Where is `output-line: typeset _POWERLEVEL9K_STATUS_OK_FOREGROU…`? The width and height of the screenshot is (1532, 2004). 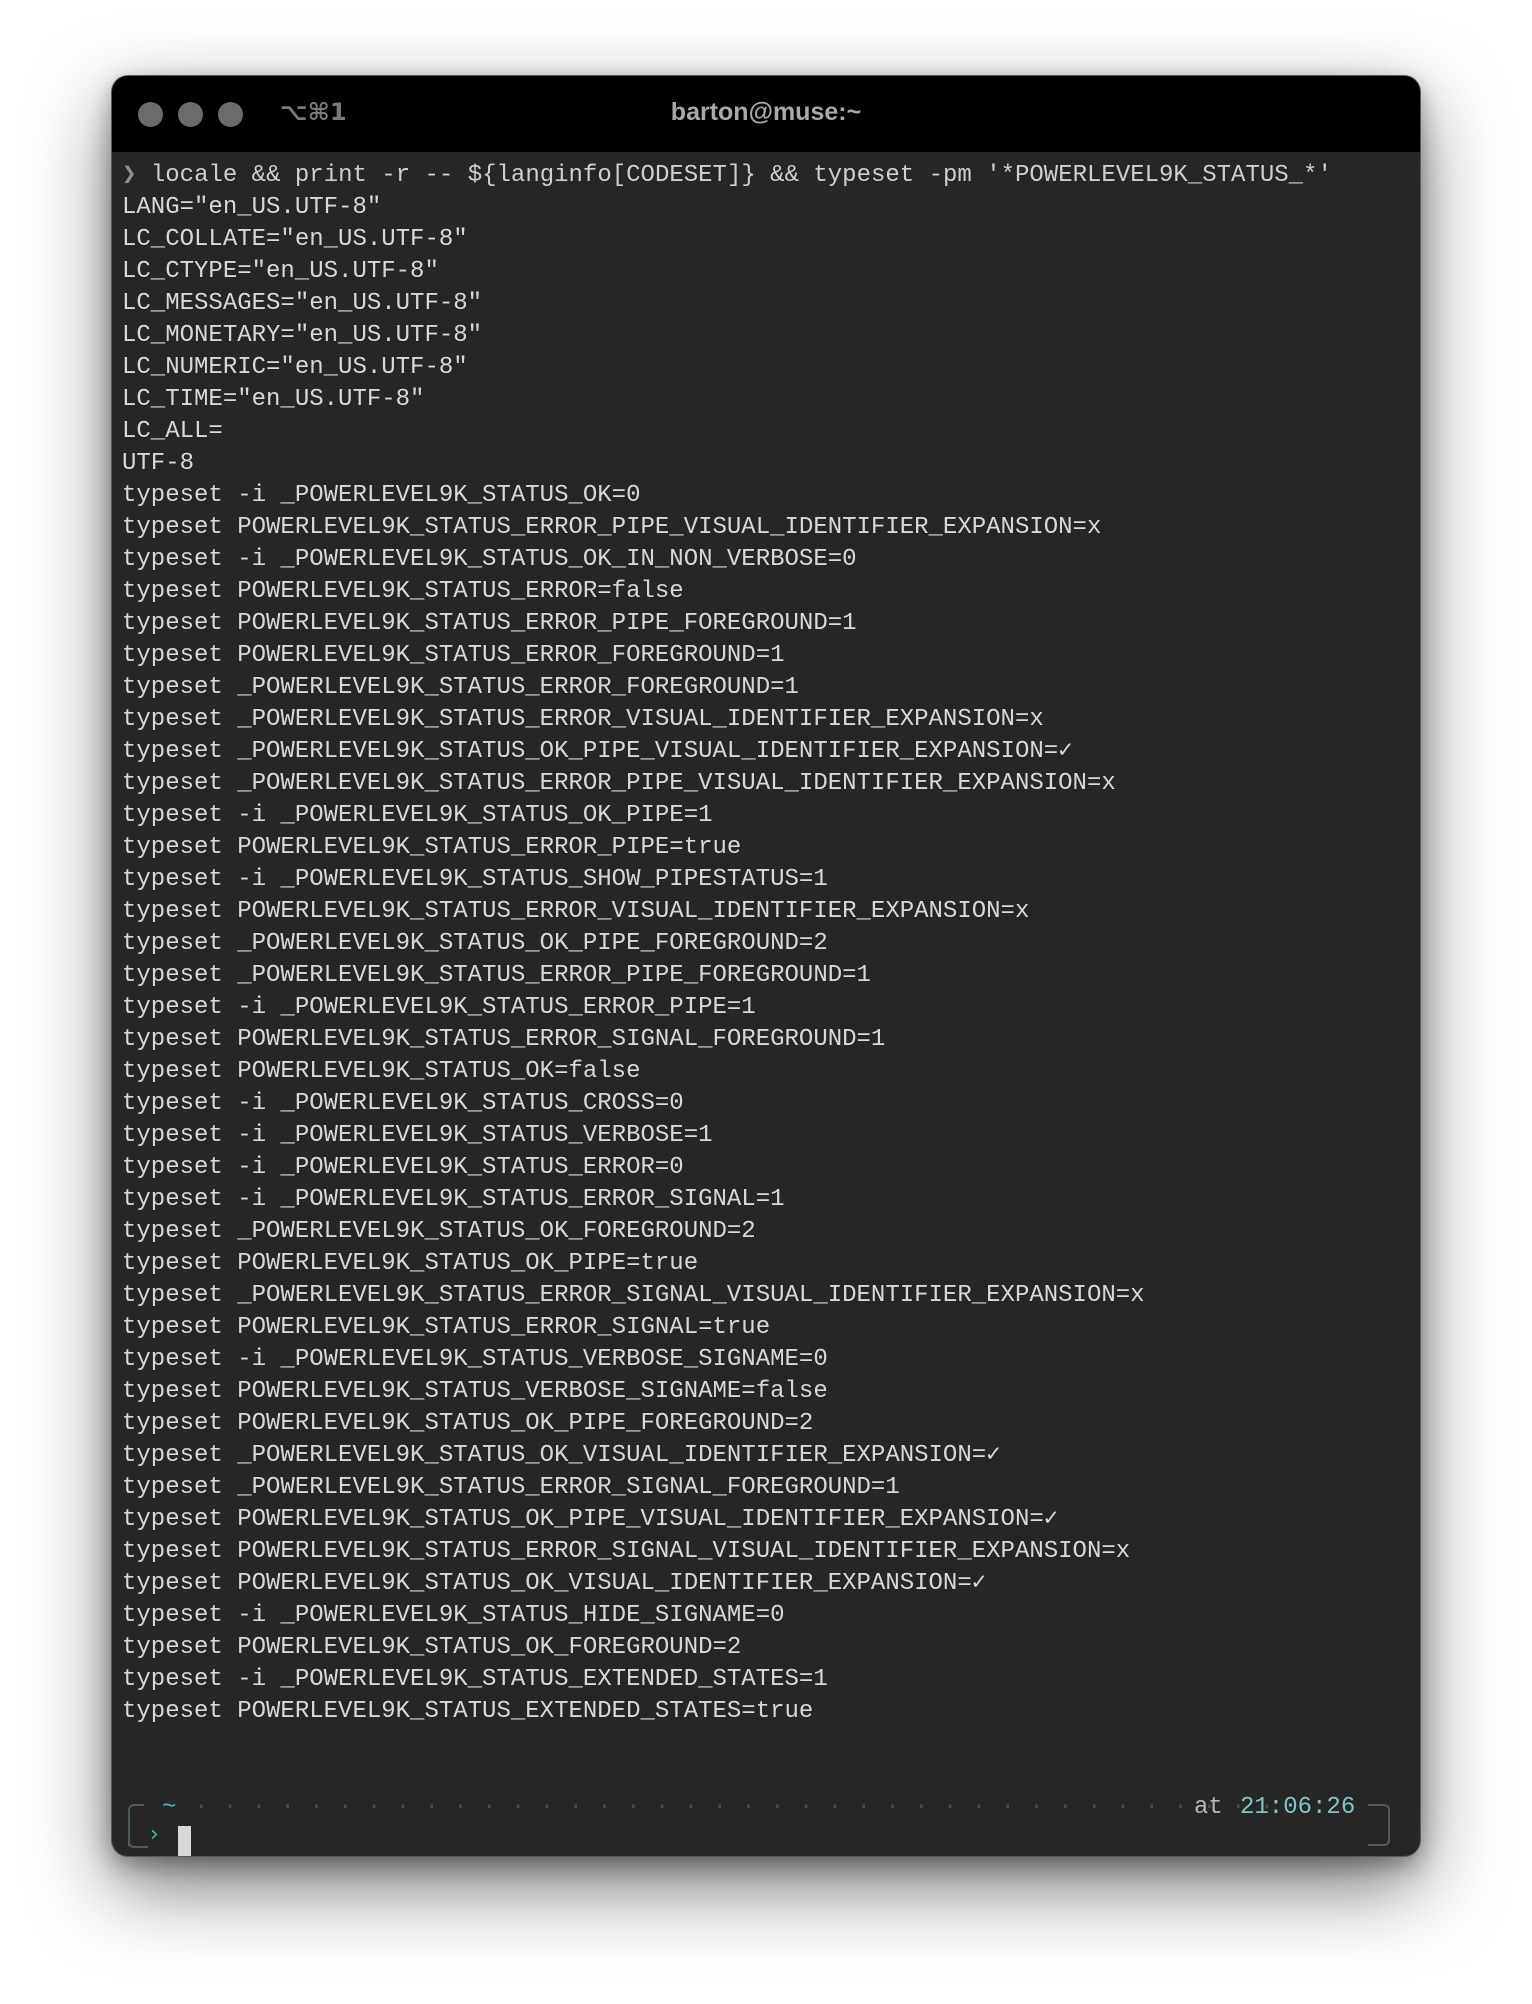
output-line: typeset _POWERLEVEL9K_STATUS_OK_FOREGROU… is located at coordinates (439, 1231).